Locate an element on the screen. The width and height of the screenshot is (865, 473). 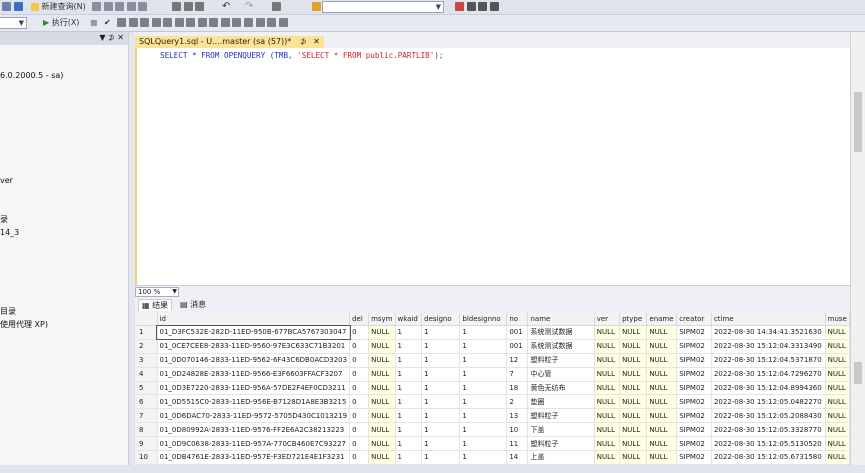
table-cell: 7 is located at coordinates (517, 374).